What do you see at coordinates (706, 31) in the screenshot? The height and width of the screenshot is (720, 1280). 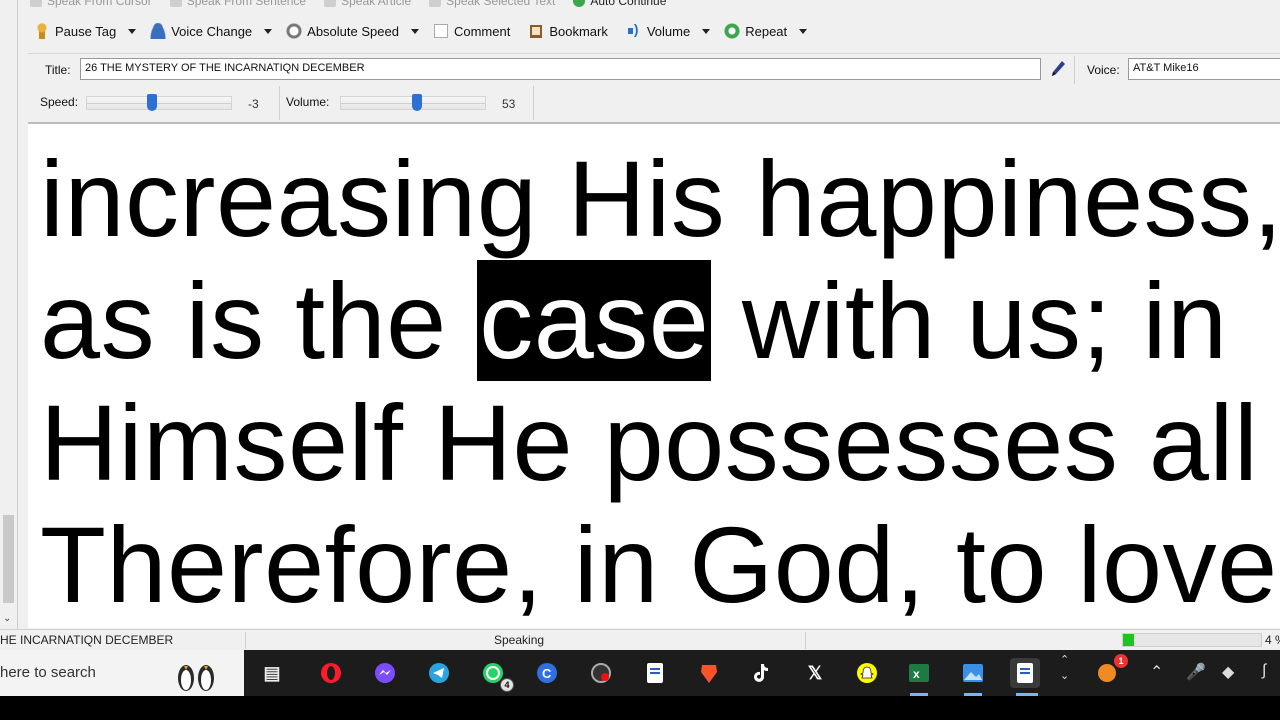 I see `volume-dropdown-icon` at bounding box center [706, 31].